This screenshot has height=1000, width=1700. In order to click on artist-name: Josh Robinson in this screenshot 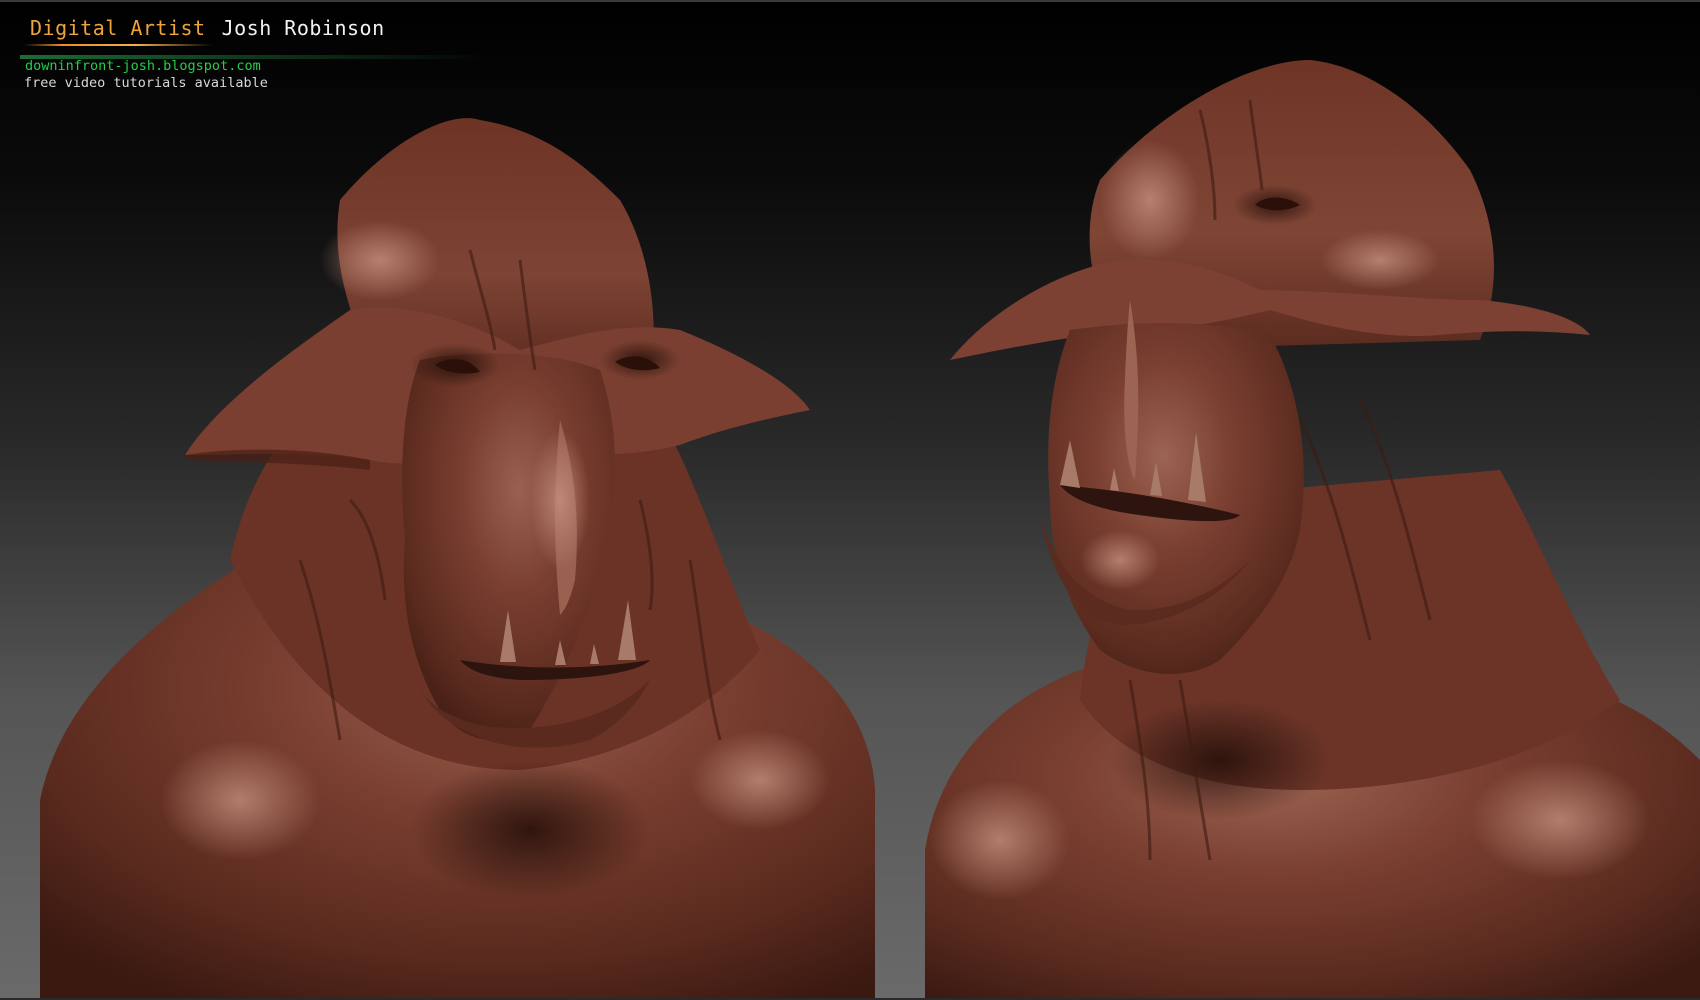, I will do `click(303, 28)`.